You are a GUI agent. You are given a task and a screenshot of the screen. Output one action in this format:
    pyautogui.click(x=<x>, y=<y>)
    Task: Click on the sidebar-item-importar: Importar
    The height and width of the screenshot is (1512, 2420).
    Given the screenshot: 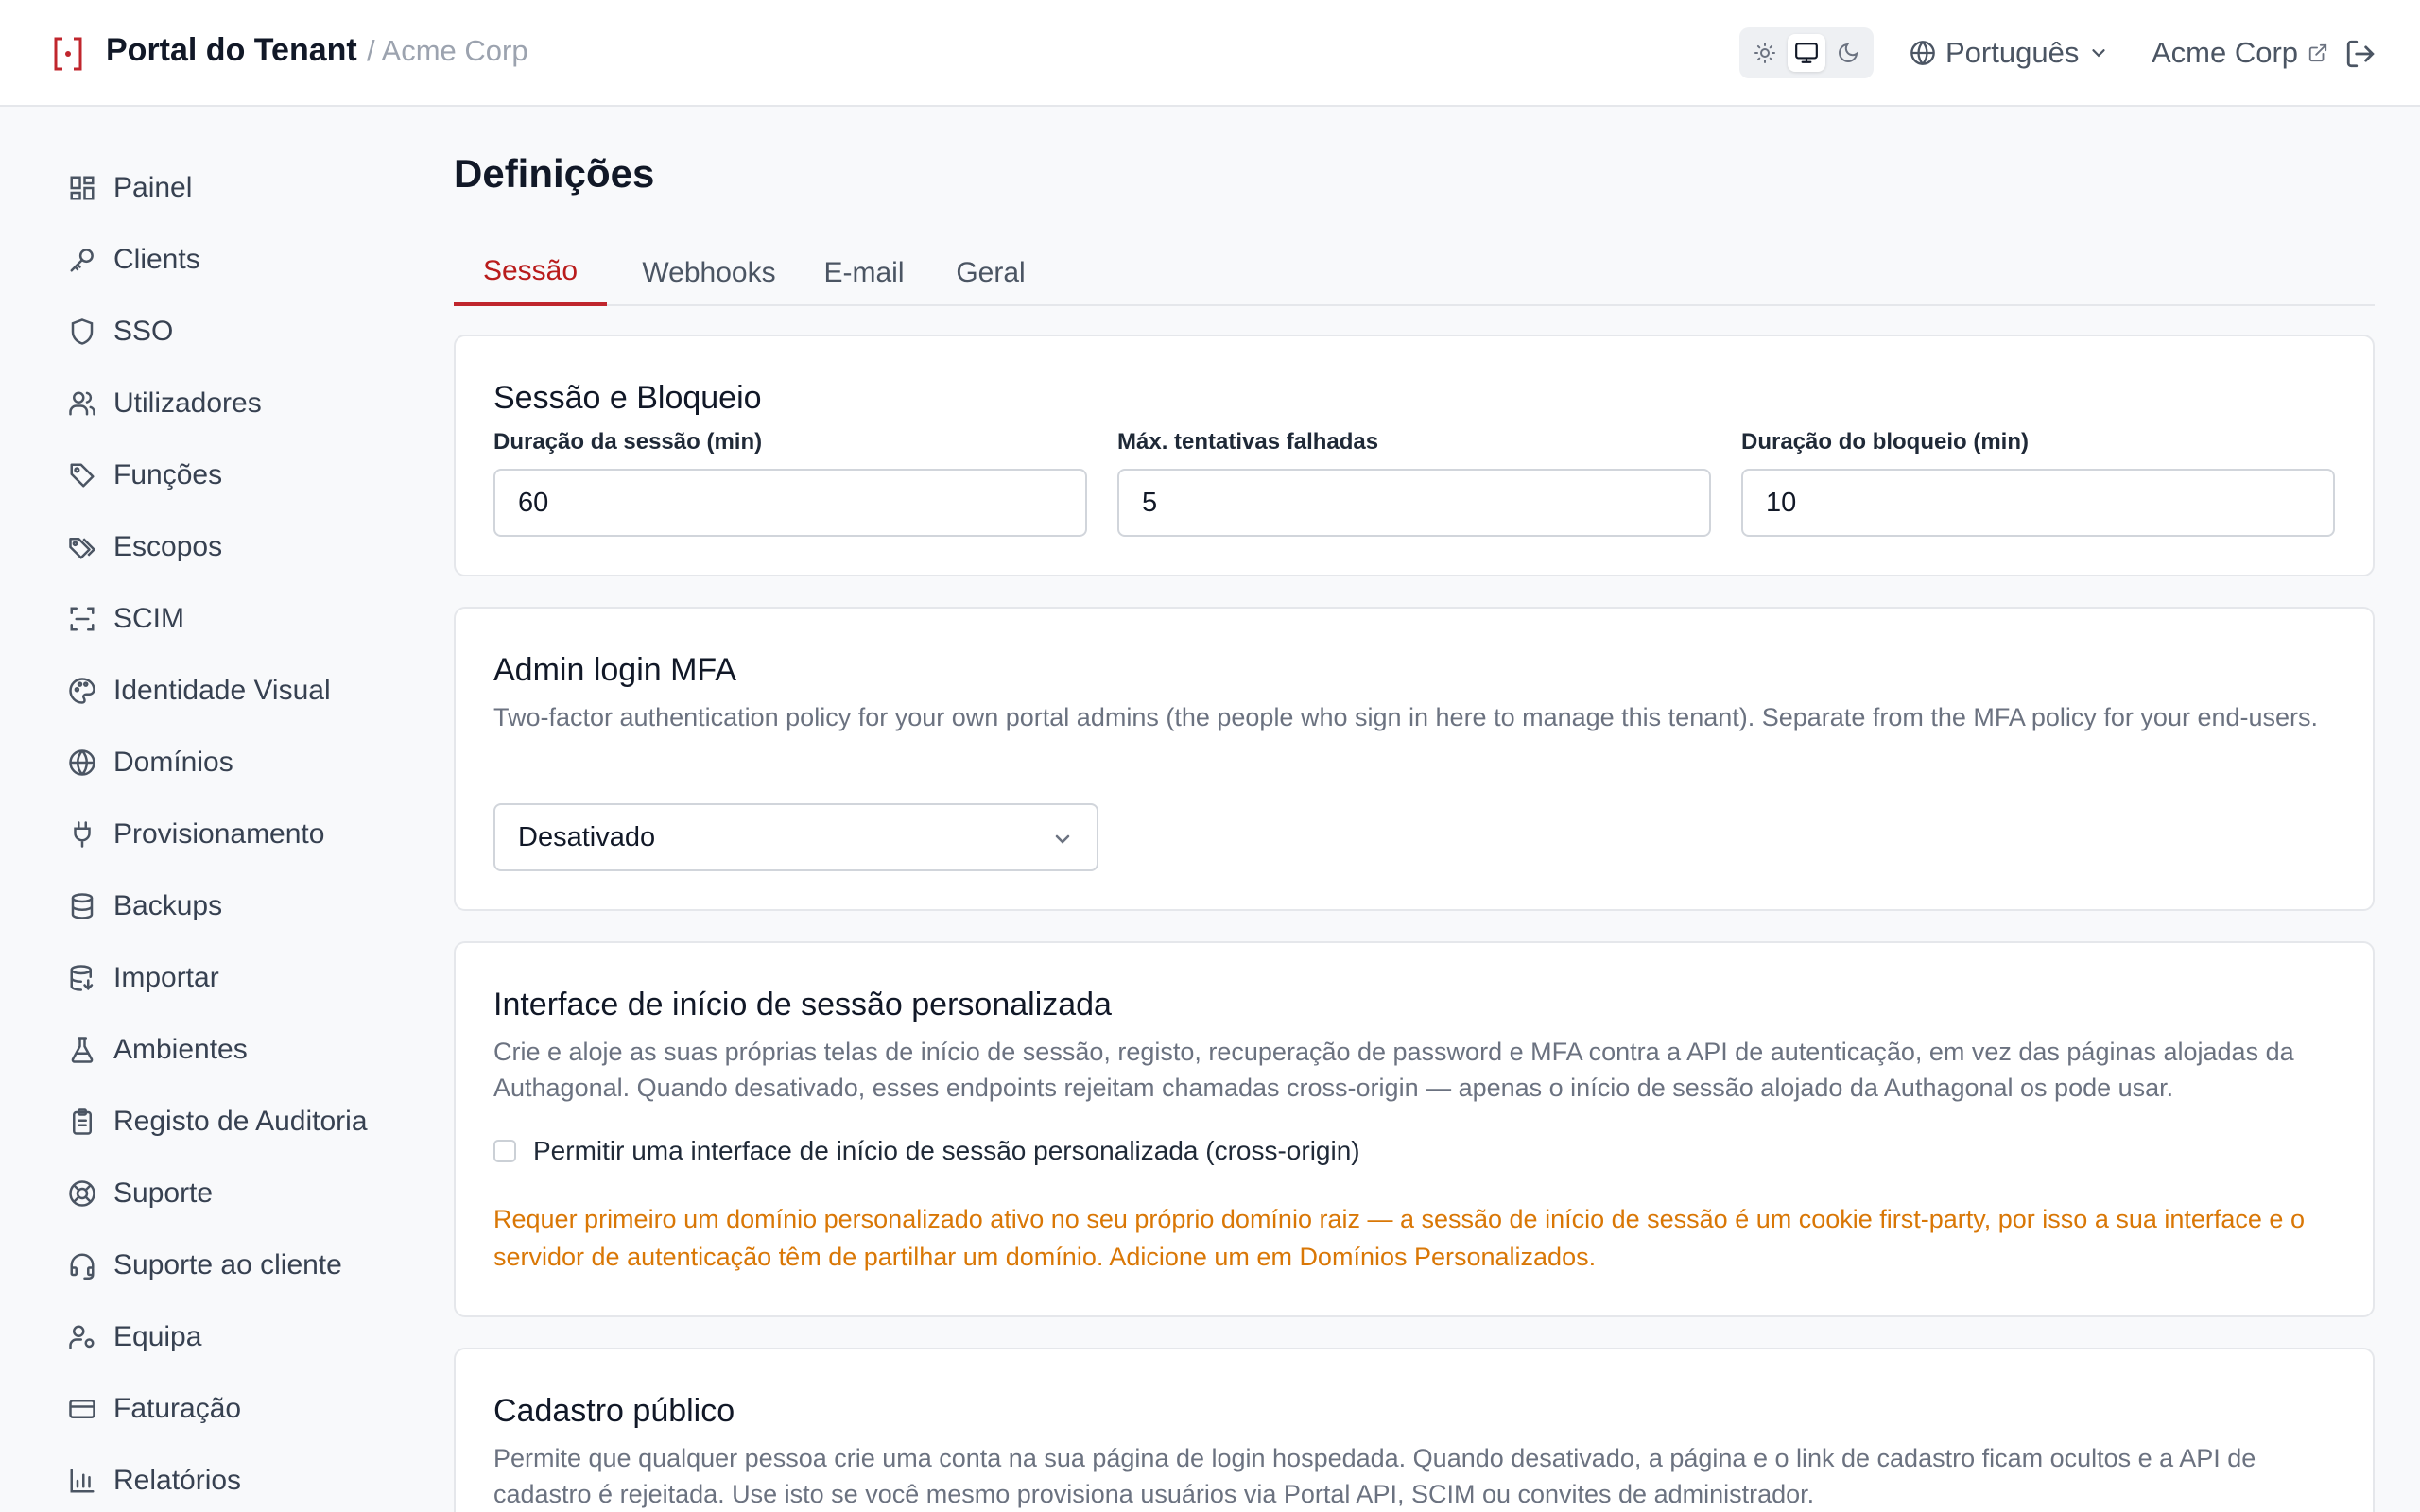 What is the action you would take?
    pyautogui.click(x=142, y=978)
    